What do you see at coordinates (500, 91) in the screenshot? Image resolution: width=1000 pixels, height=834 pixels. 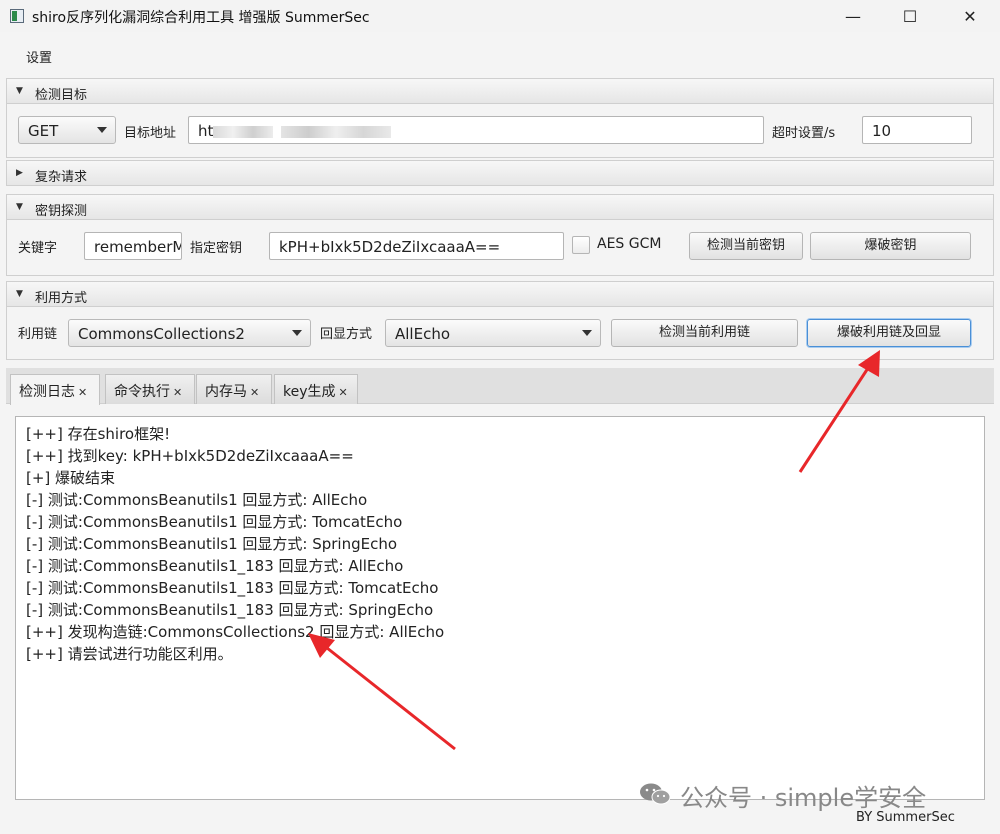 I see `section-target-header: ▼ 检测目标` at bounding box center [500, 91].